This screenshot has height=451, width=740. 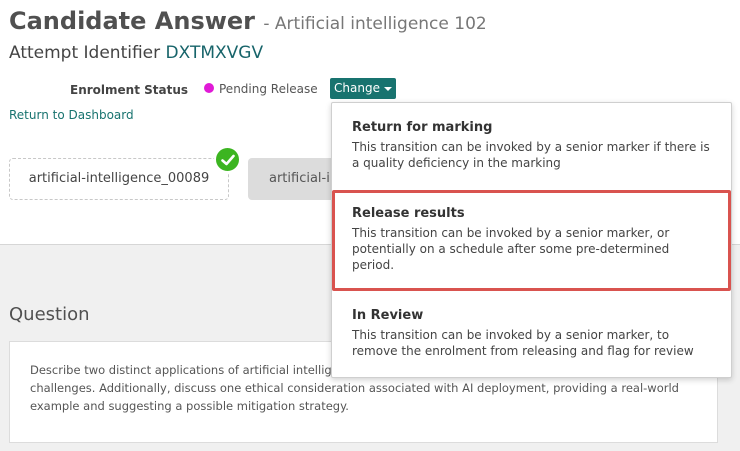 What do you see at coordinates (268, 89) in the screenshot?
I see `enrolment-status-value: Pending Release` at bounding box center [268, 89].